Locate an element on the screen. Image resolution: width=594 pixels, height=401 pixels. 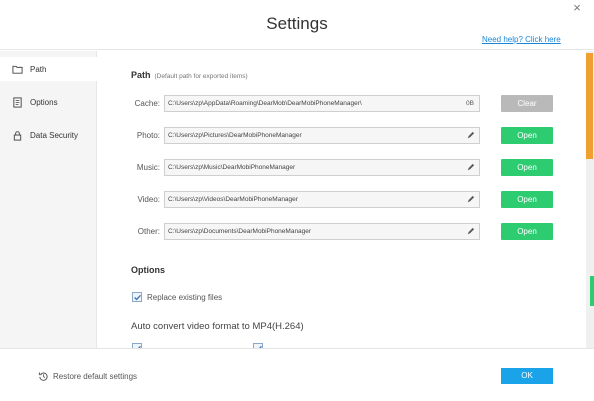
photo-label: Photo: is located at coordinates (148, 135).